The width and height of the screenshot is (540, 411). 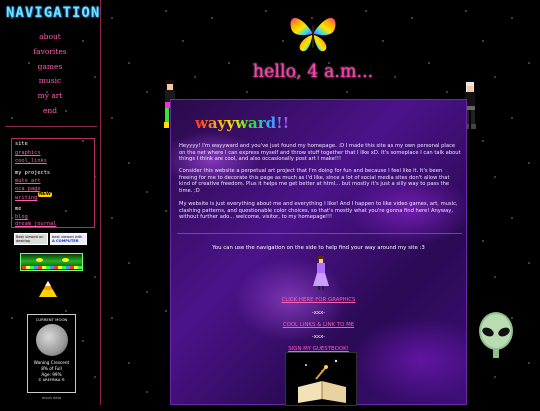 What do you see at coordinates (50, 111) in the screenshot?
I see `nav-link-end: end` at bounding box center [50, 111].